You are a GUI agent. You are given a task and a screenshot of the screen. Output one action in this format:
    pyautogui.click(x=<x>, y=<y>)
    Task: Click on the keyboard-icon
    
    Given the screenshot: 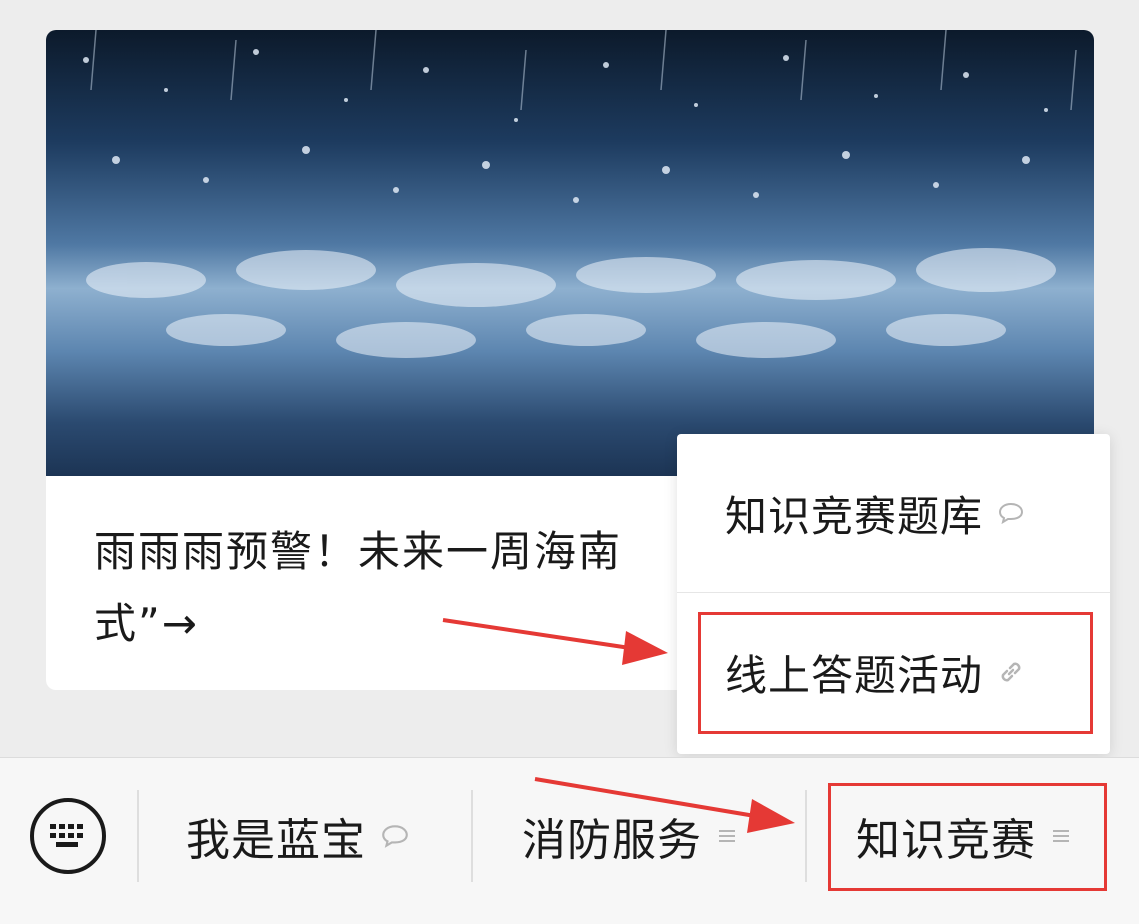 What is the action you would take?
    pyautogui.click(x=68, y=836)
    